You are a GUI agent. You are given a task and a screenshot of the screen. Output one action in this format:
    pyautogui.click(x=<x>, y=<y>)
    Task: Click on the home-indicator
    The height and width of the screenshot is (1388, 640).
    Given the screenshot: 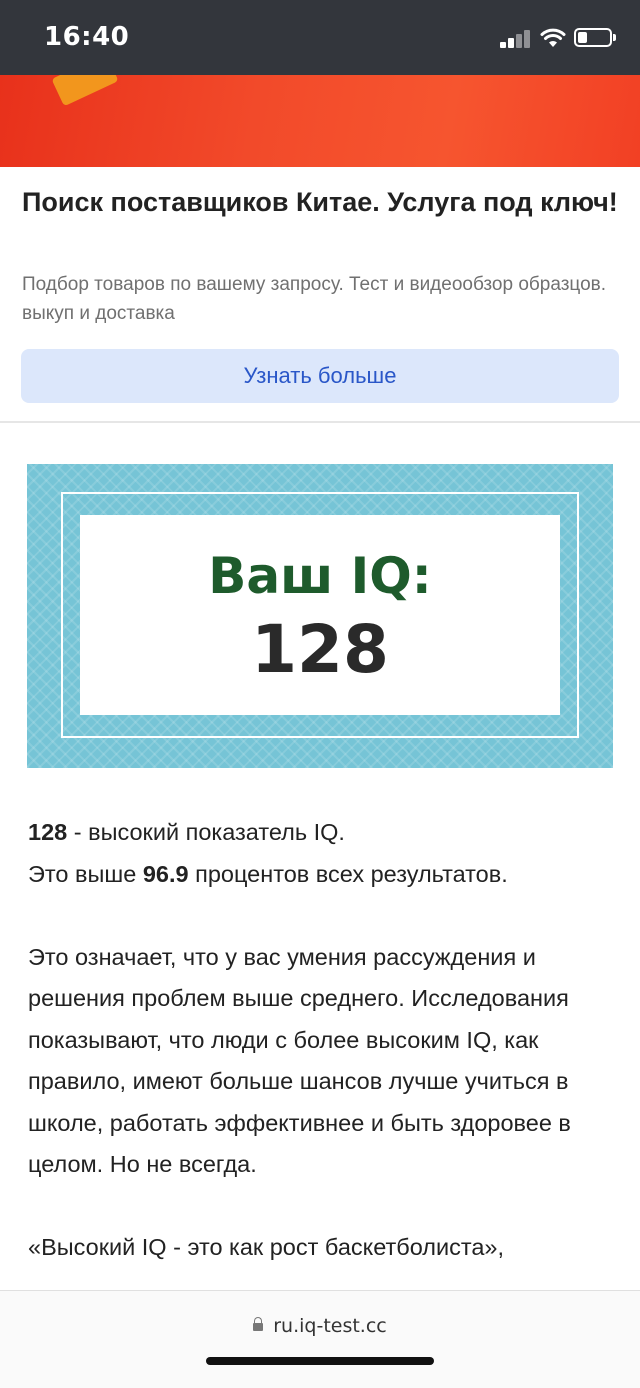 What is the action you would take?
    pyautogui.click(x=320, y=1361)
    